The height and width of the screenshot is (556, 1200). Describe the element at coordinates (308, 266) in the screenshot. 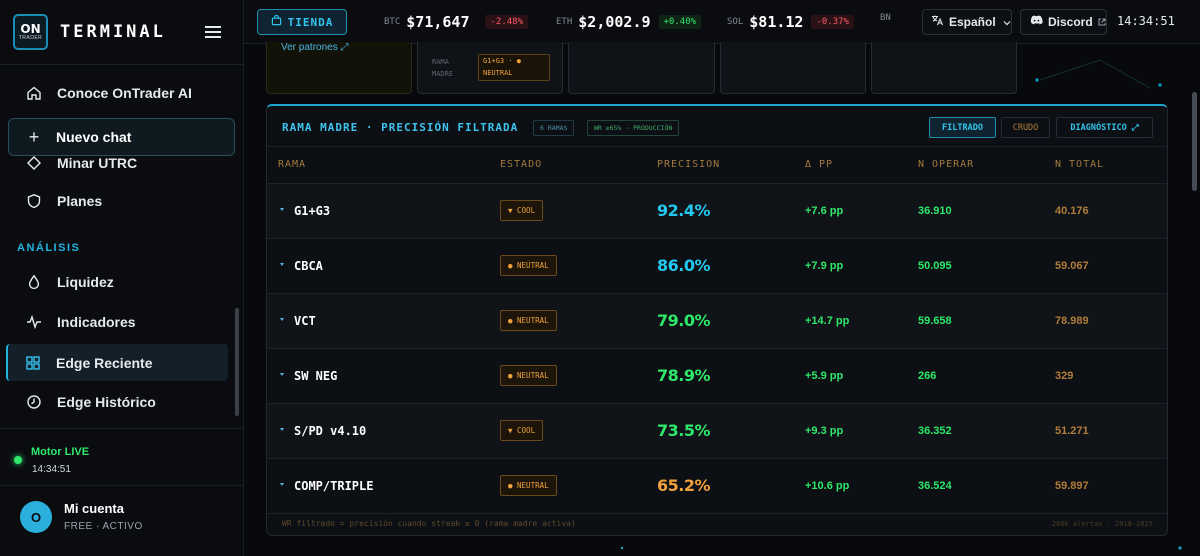

I see `rama-name: CBCA` at that location.